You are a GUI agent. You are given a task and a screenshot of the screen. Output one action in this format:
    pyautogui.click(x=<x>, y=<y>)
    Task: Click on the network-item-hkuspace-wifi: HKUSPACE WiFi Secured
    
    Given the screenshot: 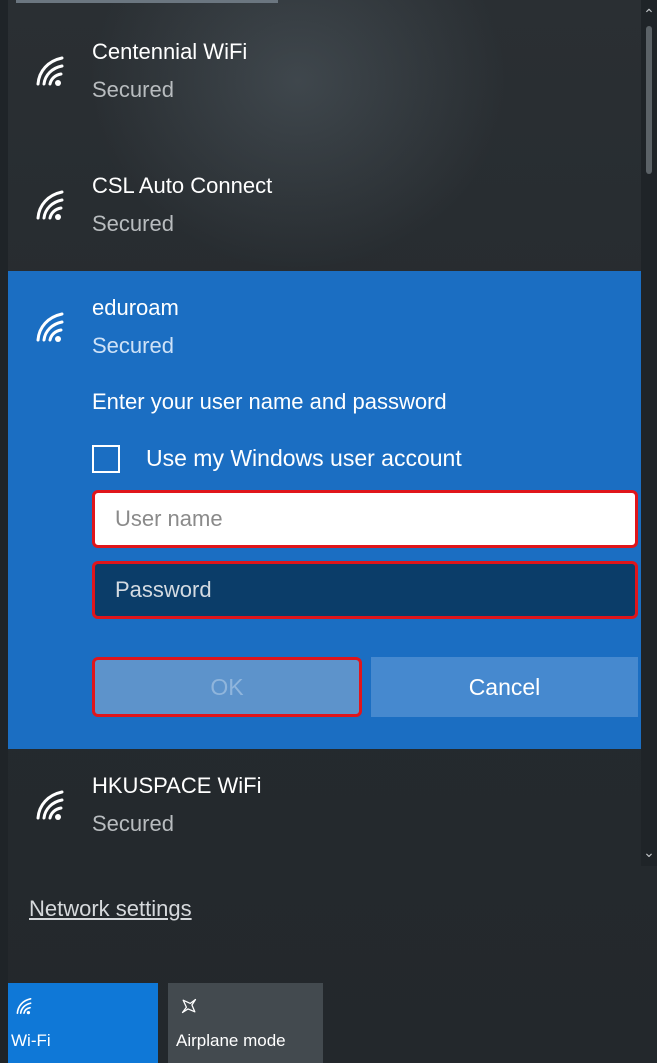 What is the action you would take?
    pyautogui.click(x=324, y=809)
    